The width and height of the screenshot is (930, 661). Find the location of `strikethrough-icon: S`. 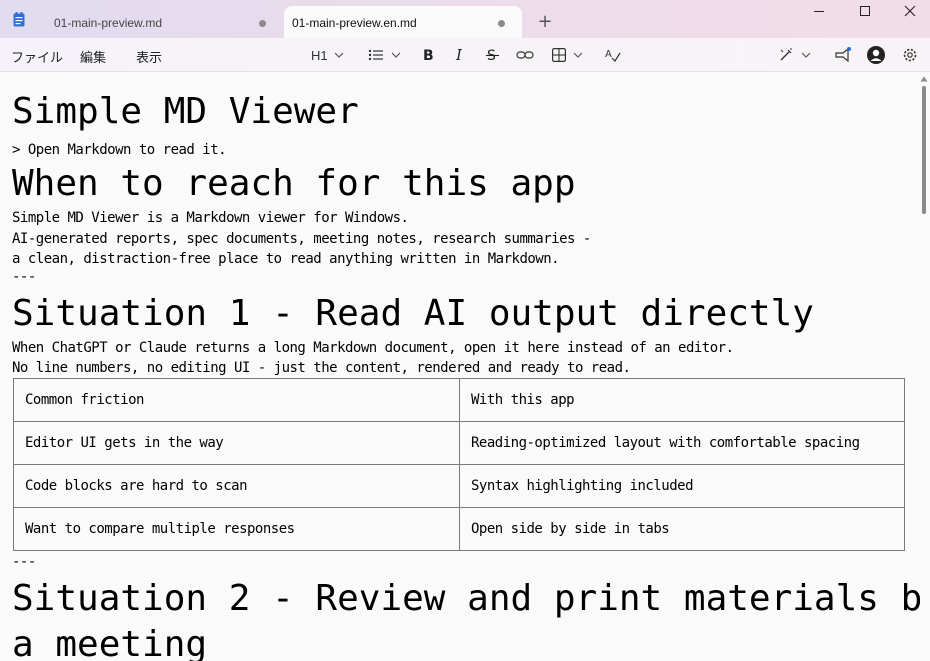

strikethrough-icon: S is located at coordinates (492, 55).